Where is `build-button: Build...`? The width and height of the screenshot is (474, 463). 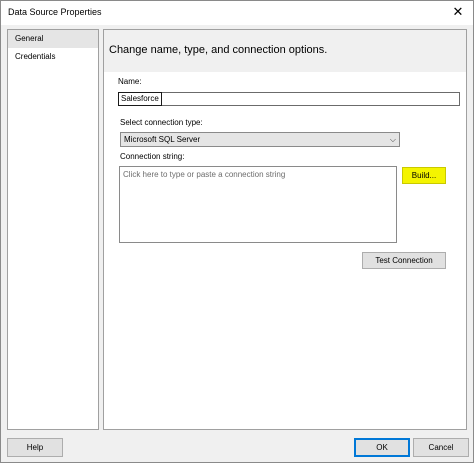 build-button: Build... is located at coordinates (424, 175).